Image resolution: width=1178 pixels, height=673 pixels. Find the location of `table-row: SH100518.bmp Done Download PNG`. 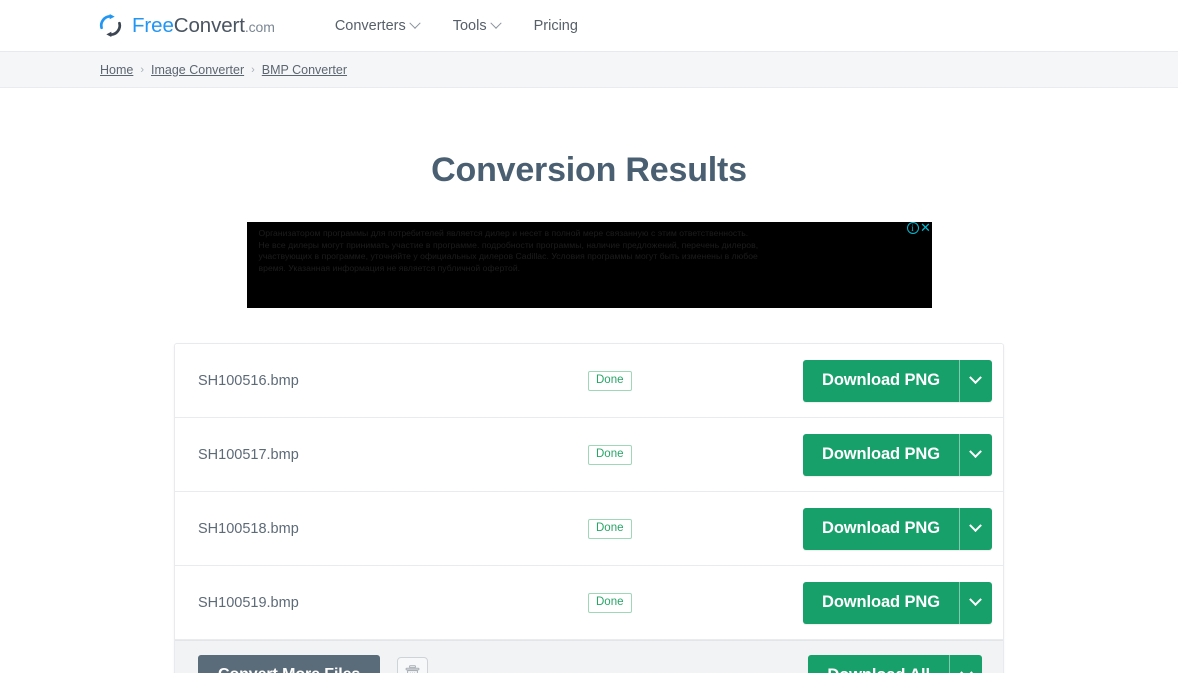

table-row: SH100518.bmp Done Download PNG is located at coordinates (589, 529).